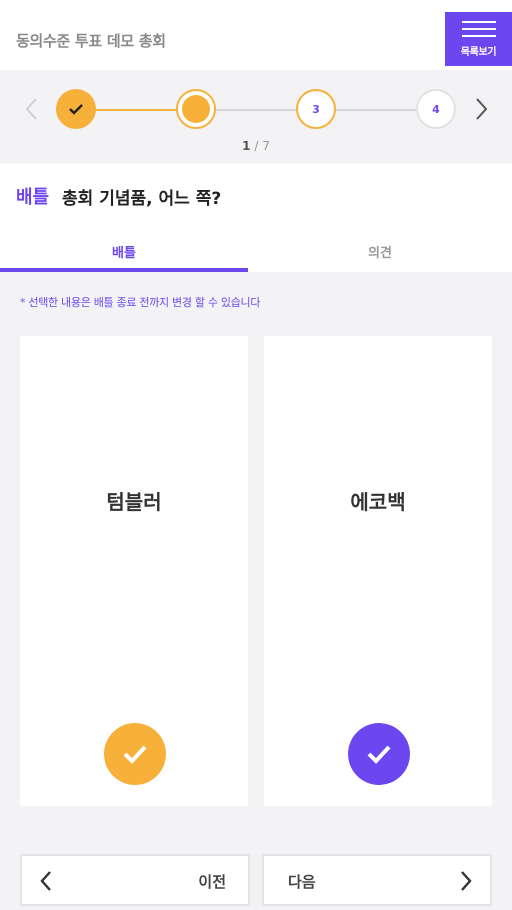  What do you see at coordinates (478, 29) in the screenshot?
I see `hamburger-icon` at bounding box center [478, 29].